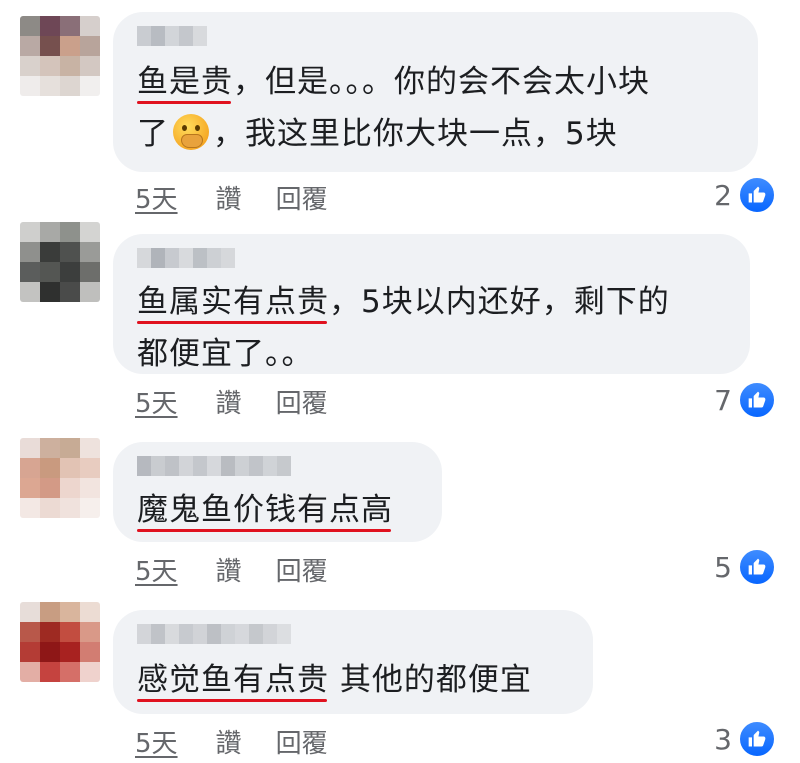 This screenshot has width=800, height=763. Describe the element at coordinates (393, 108) in the screenshot. I see `comment-text: 鱼是贵，但是。。。你的会不会太小块 了，我这里比你大块一点，5块` at that location.